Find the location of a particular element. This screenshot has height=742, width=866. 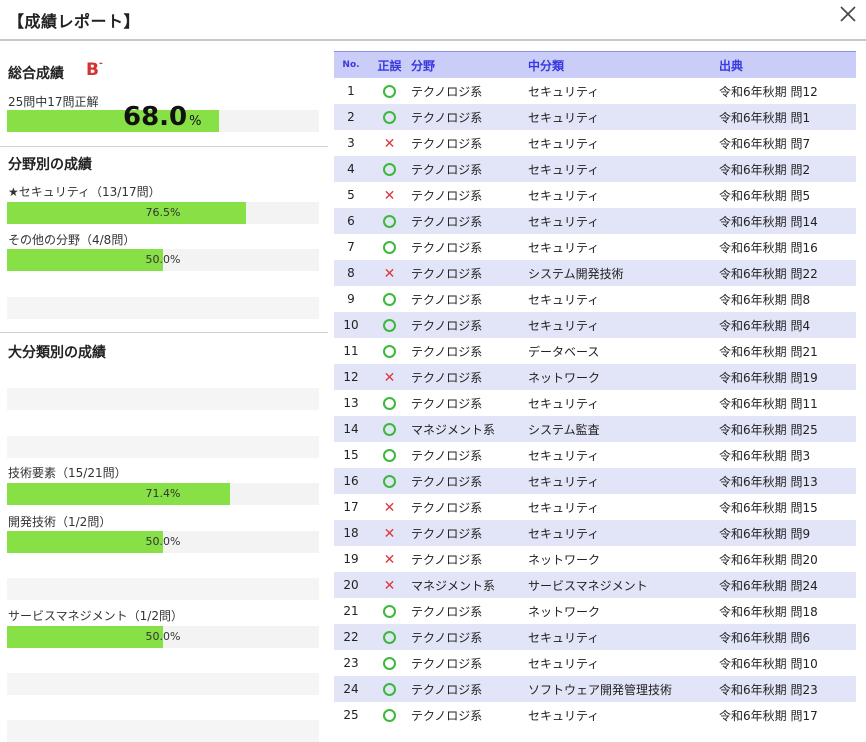

row-source: 令和6年秋期 問19 is located at coordinates (787, 377).